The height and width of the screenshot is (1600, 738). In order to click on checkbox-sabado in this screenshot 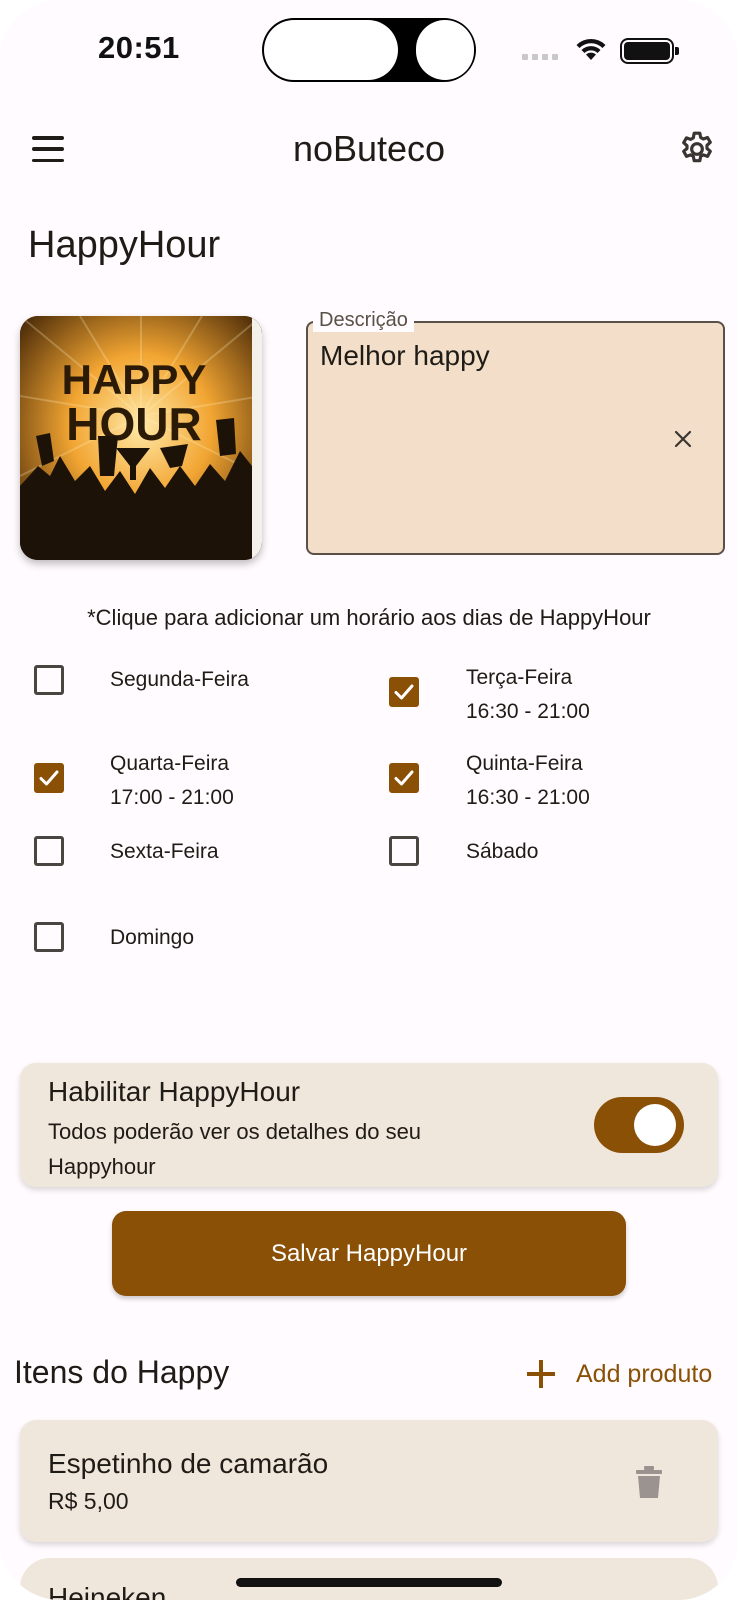, I will do `click(404, 851)`.